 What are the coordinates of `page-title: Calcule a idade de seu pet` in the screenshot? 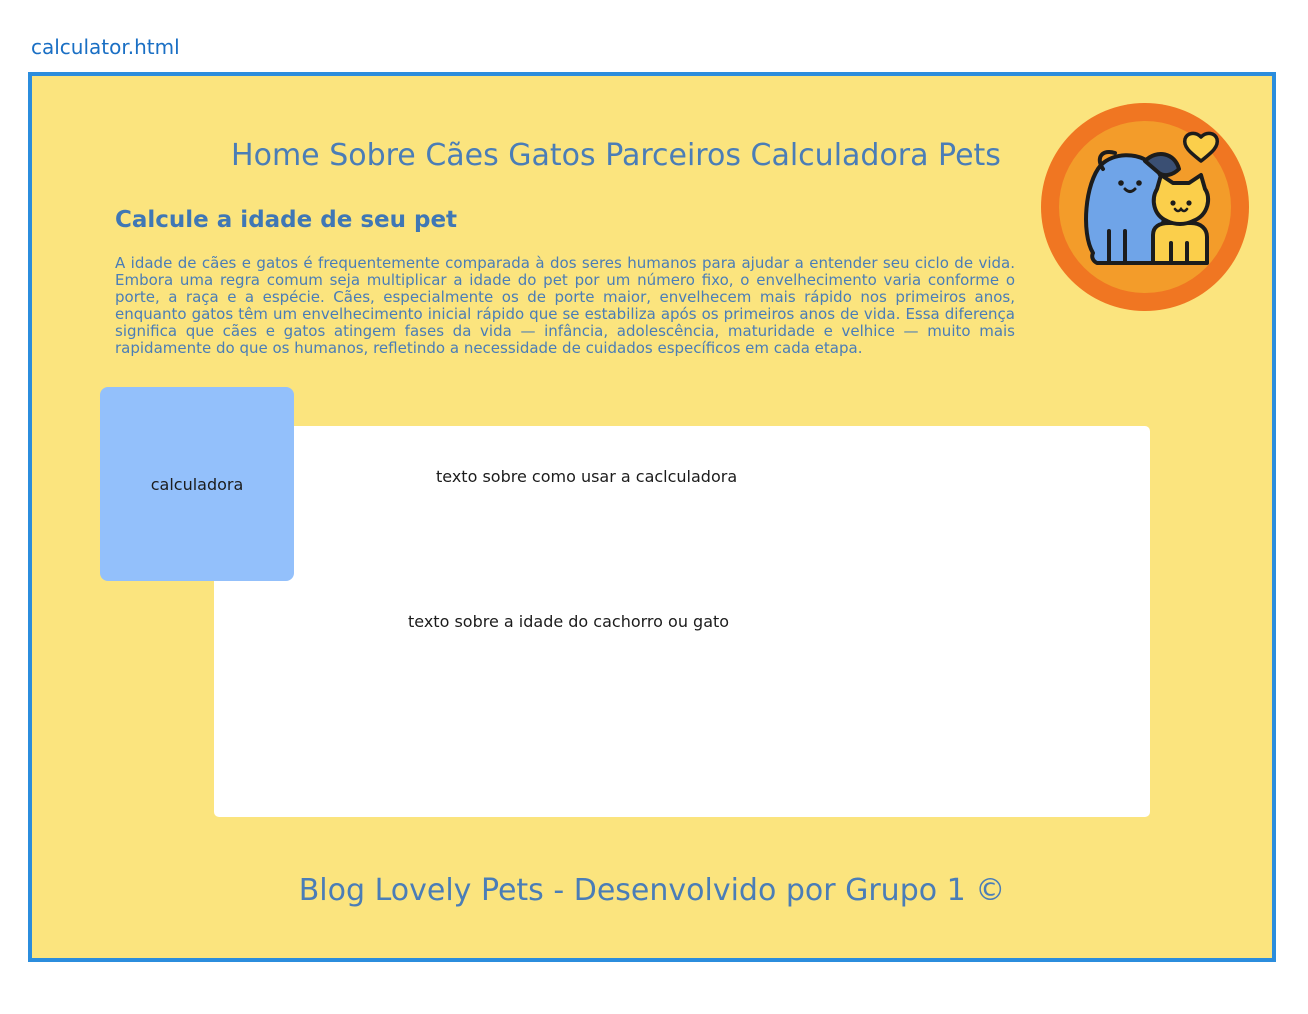 It's located at (286, 220).